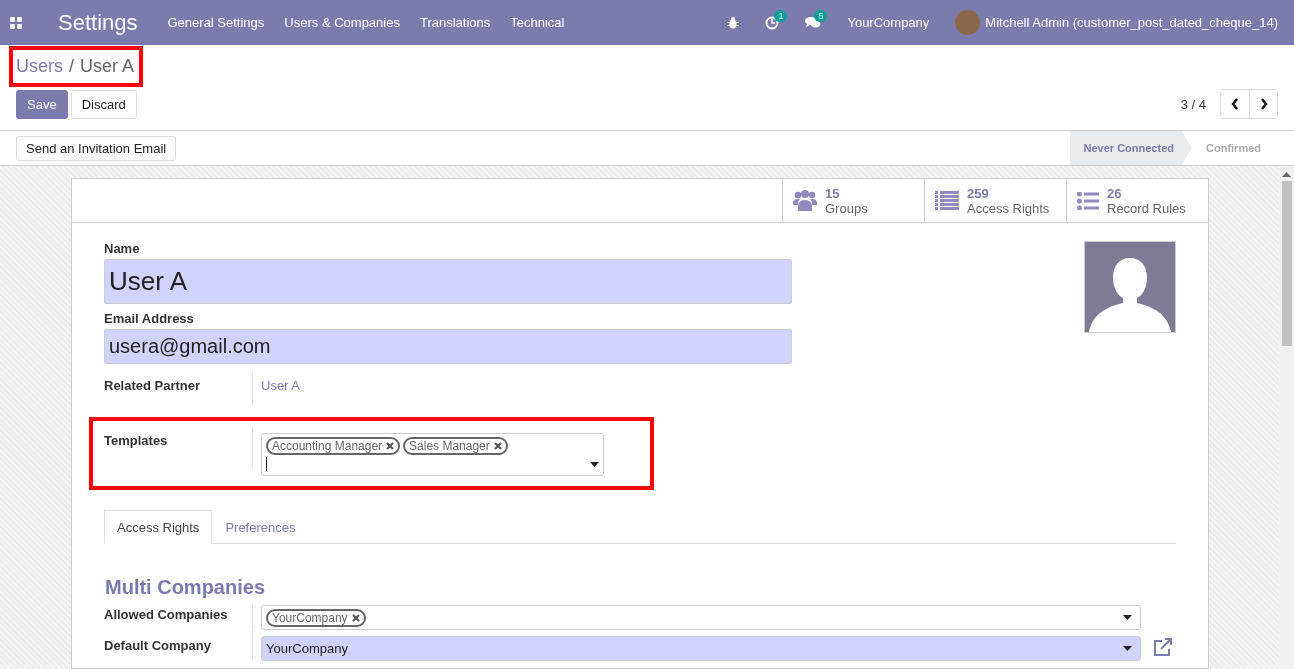 This screenshot has width=1294, height=669. I want to click on bug-icon, so click(733, 22).